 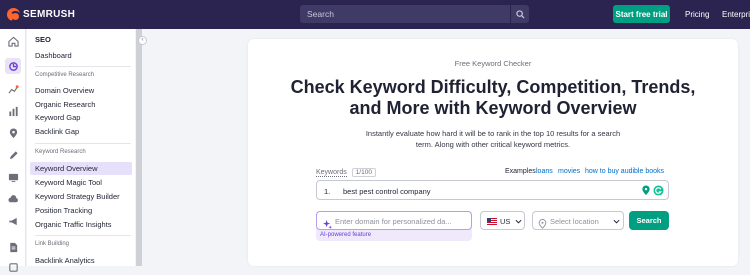 I want to click on sidebar-section-competitive-research: Competitive Research, so click(x=65, y=75).